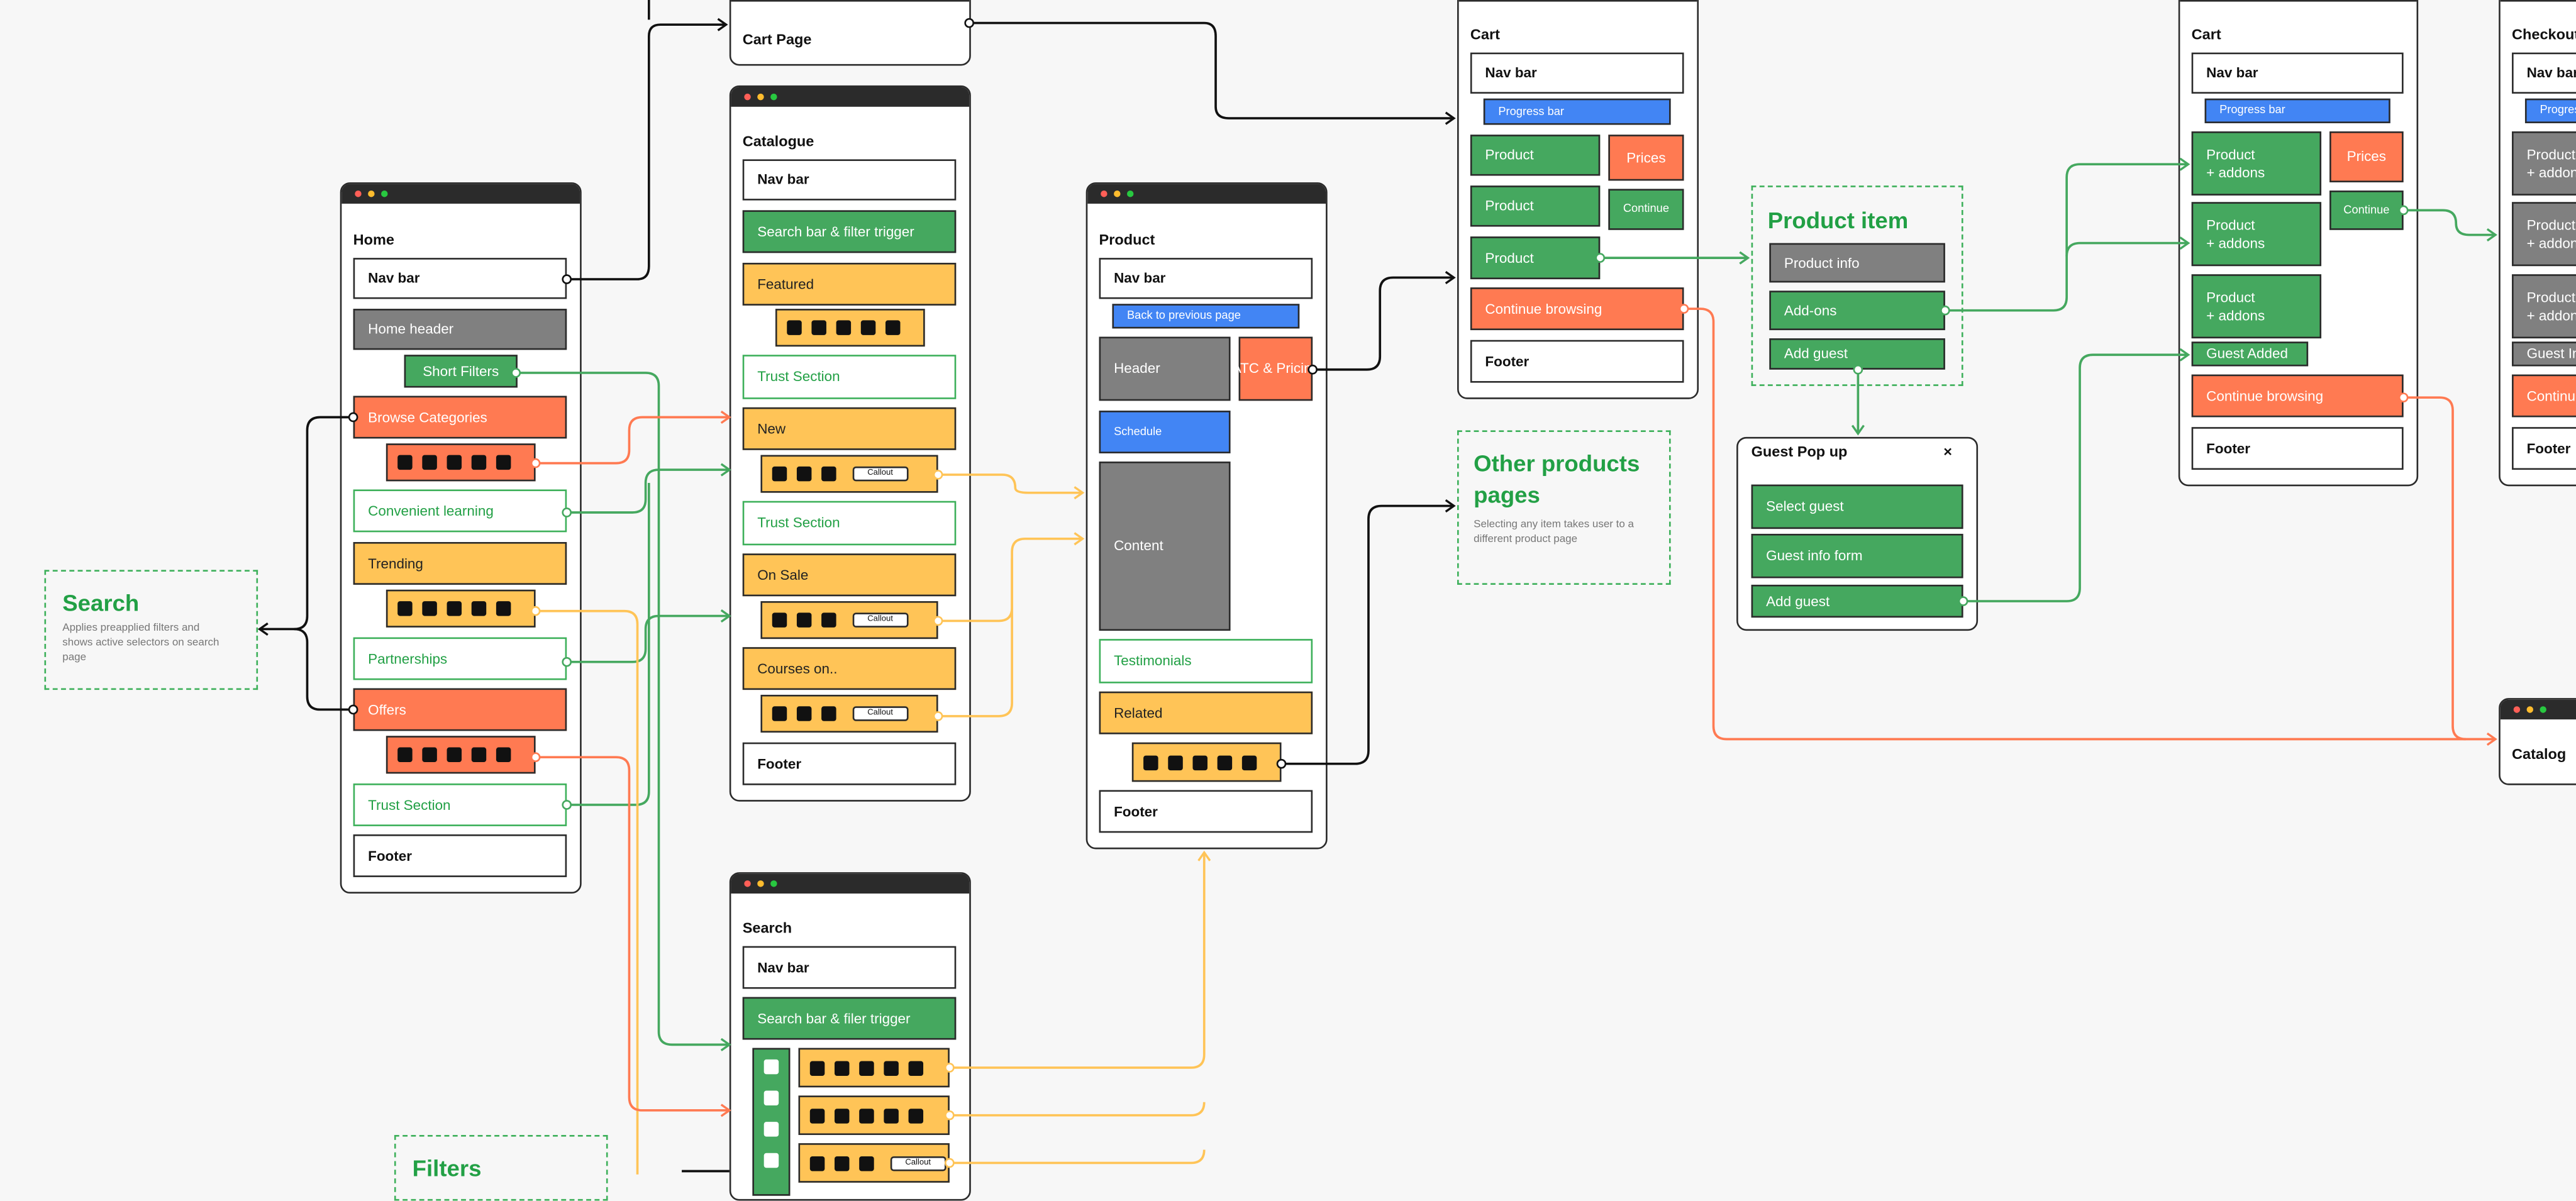 The width and height of the screenshot is (2576, 1201). Describe the element at coordinates (1646, 158) in the screenshot. I see `prices: Prices` at that location.